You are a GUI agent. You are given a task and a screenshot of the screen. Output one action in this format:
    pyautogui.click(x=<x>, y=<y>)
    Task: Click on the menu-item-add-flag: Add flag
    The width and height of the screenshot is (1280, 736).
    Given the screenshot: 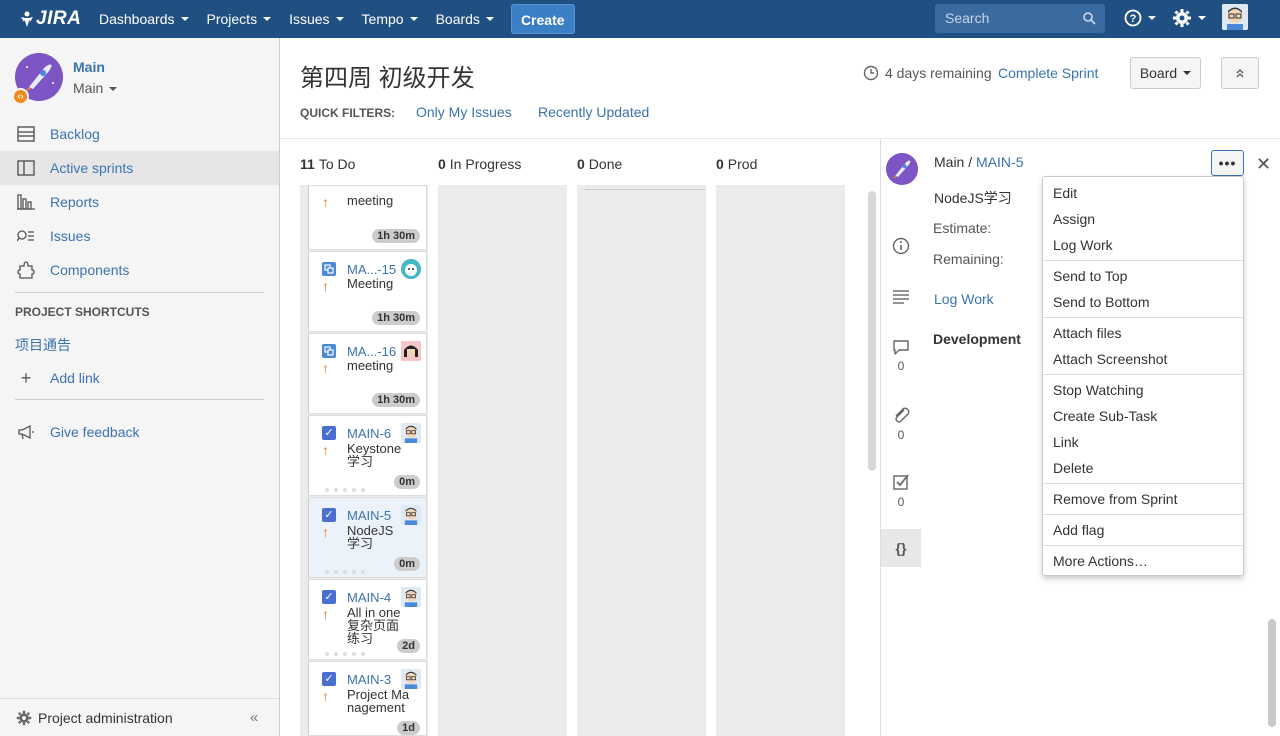 What is the action you would take?
    pyautogui.click(x=1078, y=530)
    